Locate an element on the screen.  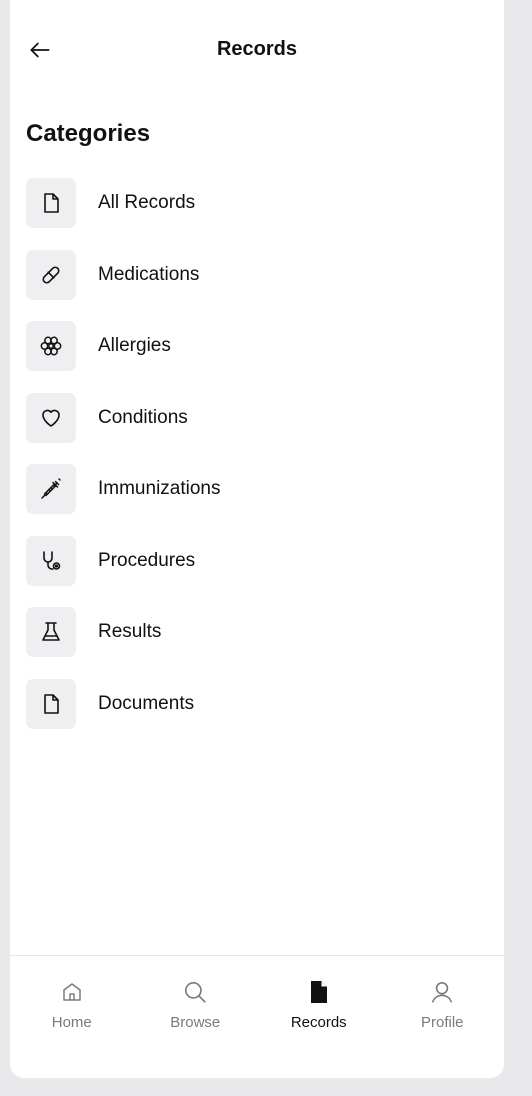
user-icon is located at coordinates (442, 992).